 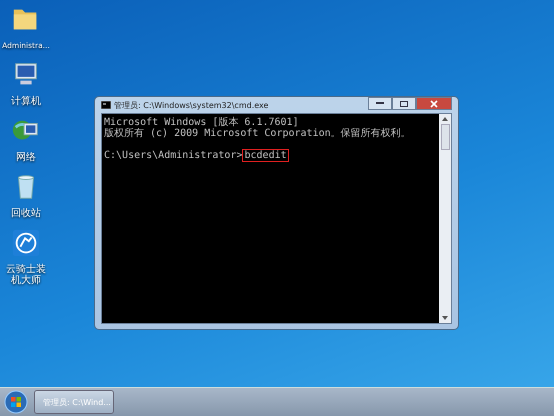 I want to click on maximize-icon, so click(x=404, y=103).